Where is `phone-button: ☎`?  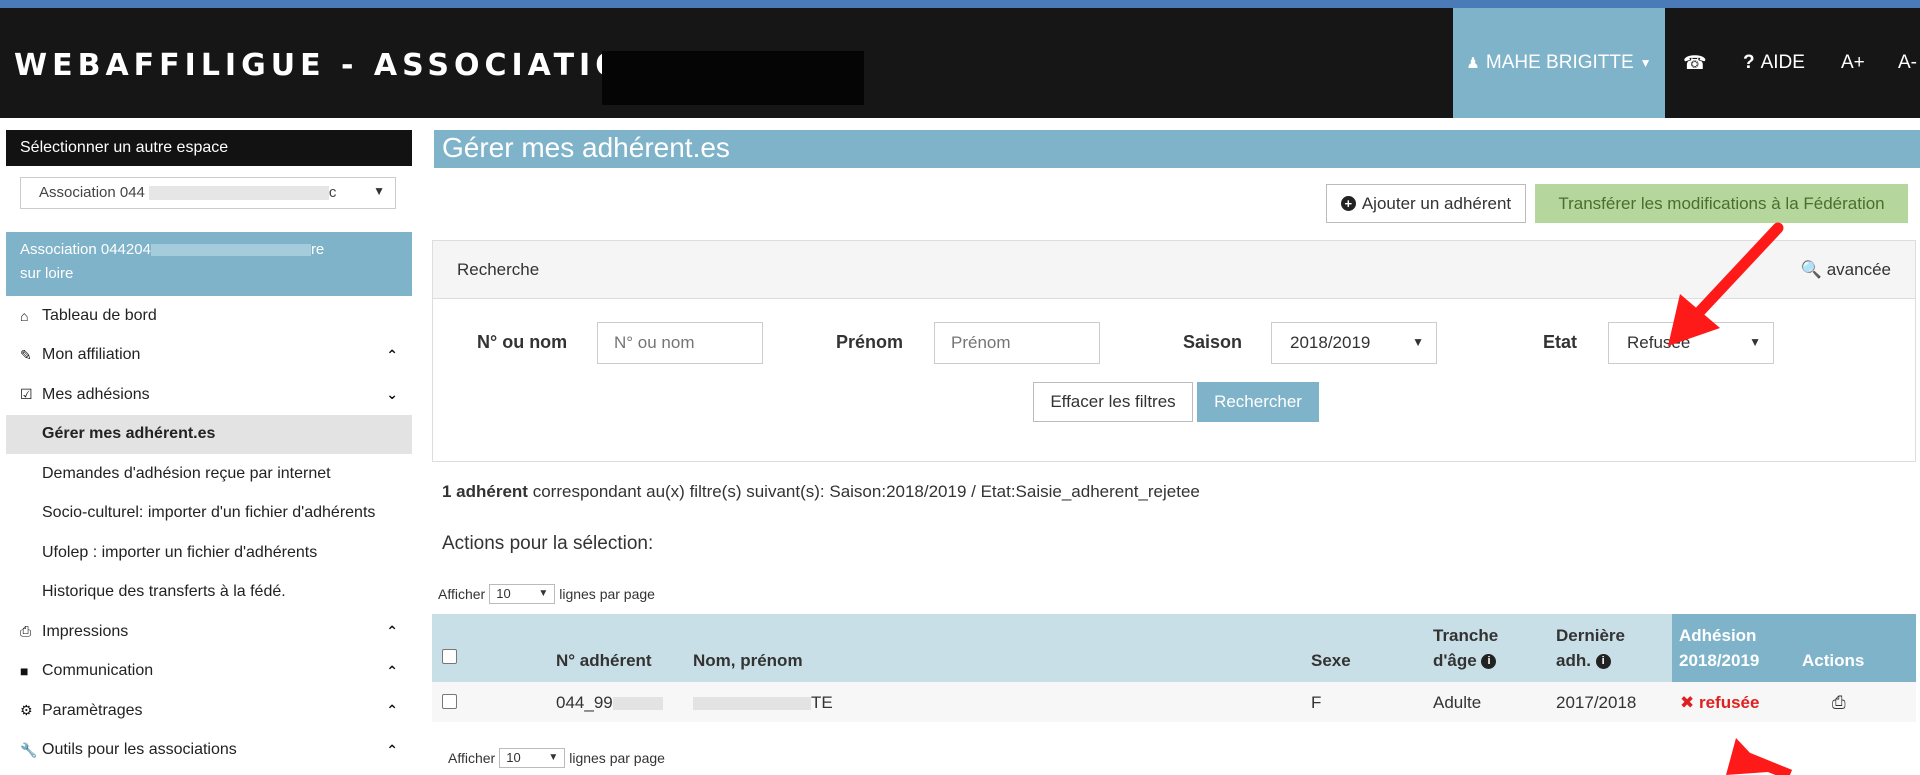
phone-button: ☎ is located at coordinates (1695, 63).